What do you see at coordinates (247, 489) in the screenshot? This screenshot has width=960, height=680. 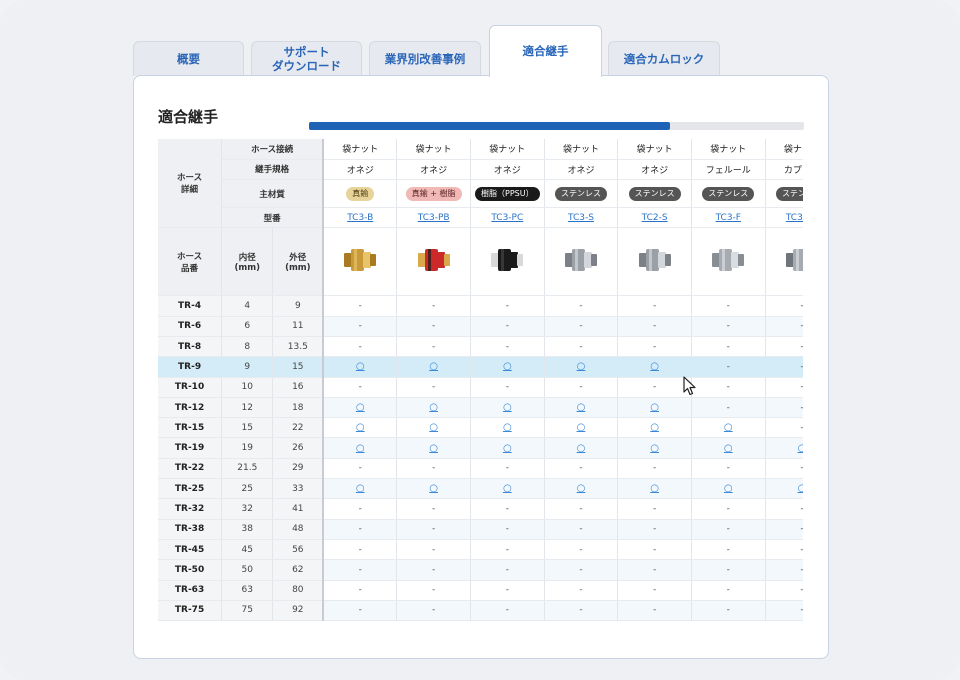 I see `inner-diameter: 25` at bounding box center [247, 489].